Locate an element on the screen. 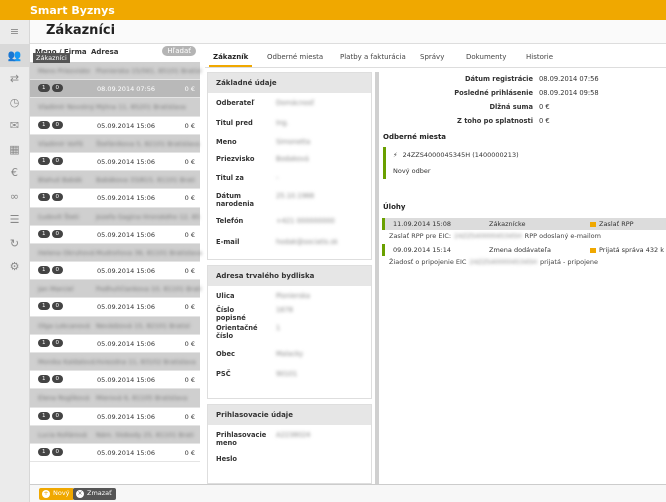  form-row: Prihlasovacie meno A2238024 is located at coordinates (291, 439).